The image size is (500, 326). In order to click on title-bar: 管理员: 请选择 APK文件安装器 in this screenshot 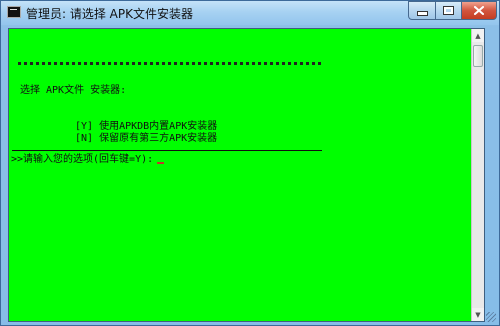, I will do `click(250, 13)`.